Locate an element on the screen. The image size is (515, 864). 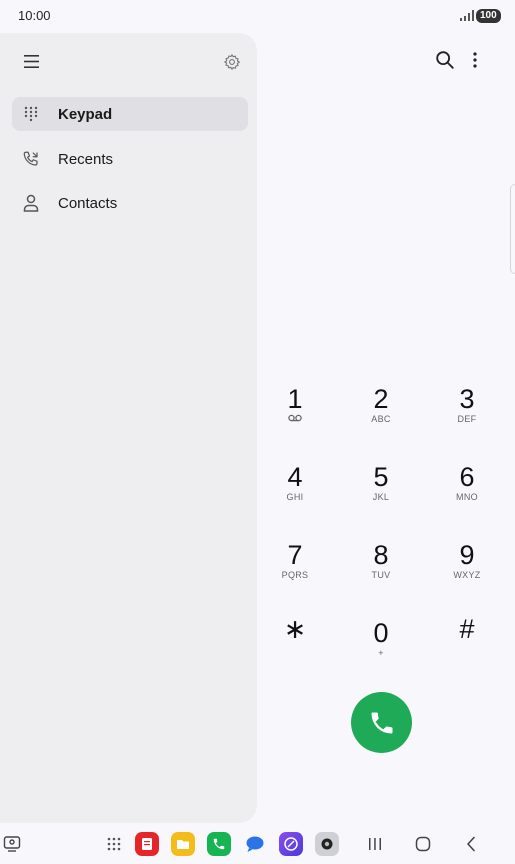
menu-button is located at coordinates (31, 61).